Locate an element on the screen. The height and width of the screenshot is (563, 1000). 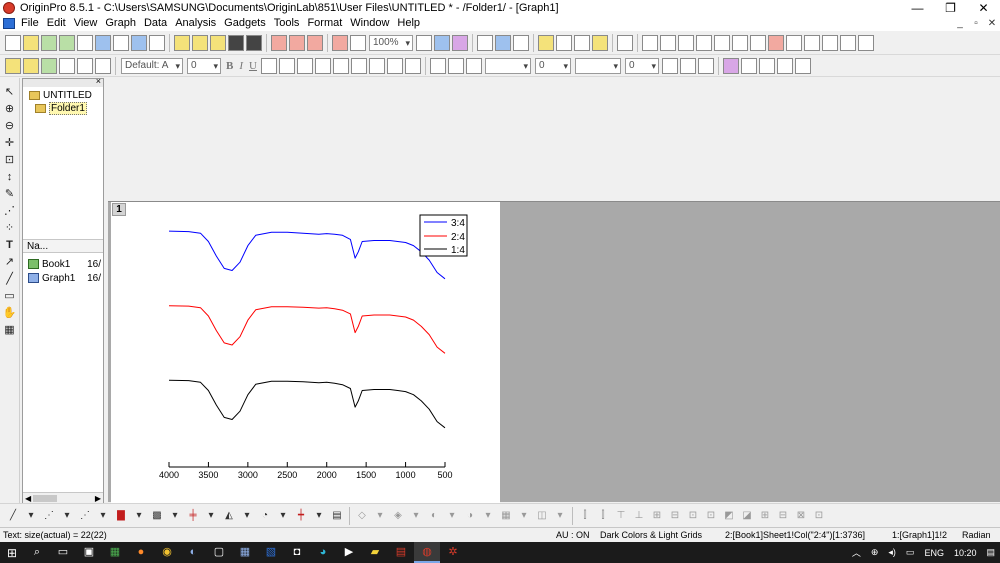
decrease-font-icon is located at coordinates (358, 65).